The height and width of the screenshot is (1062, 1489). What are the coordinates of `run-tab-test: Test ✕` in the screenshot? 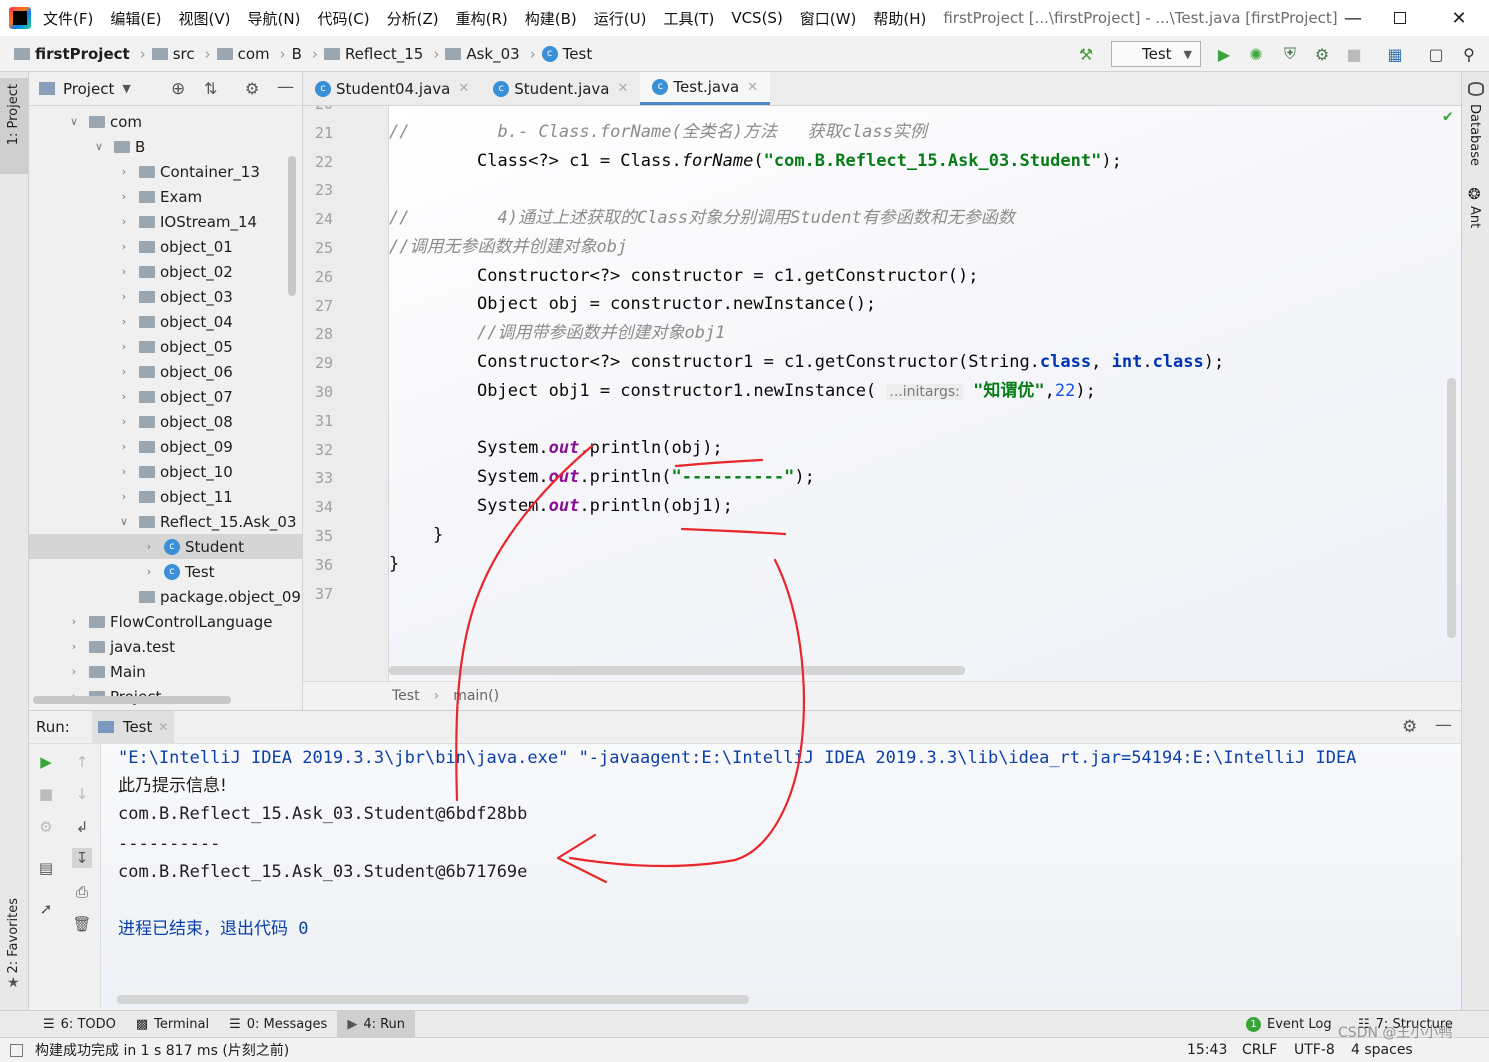 It's located at (133, 727).